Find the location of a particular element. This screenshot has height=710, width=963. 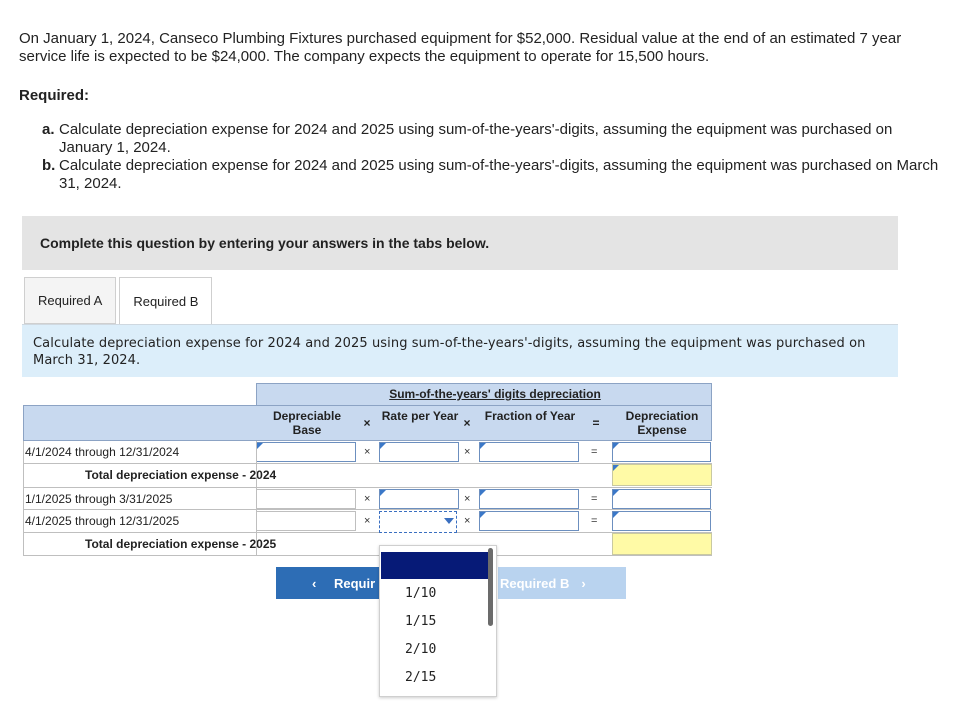

rate-dropdown-list: 1/10 1/15 2/10 2/15 is located at coordinates (438, 621).